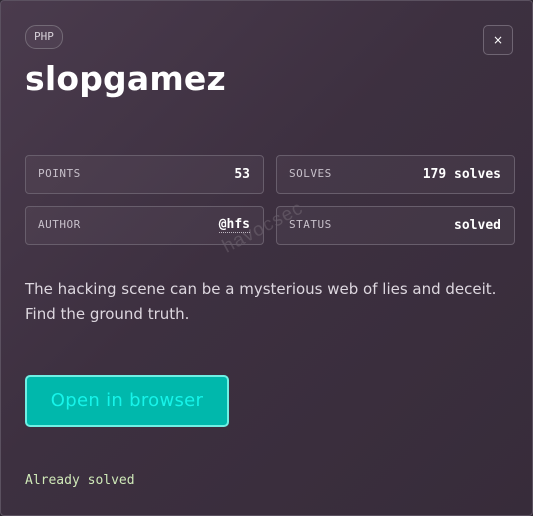 Image resolution: width=533 pixels, height=516 pixels. I want to click on author-link: @hfs, so click(234, 225).